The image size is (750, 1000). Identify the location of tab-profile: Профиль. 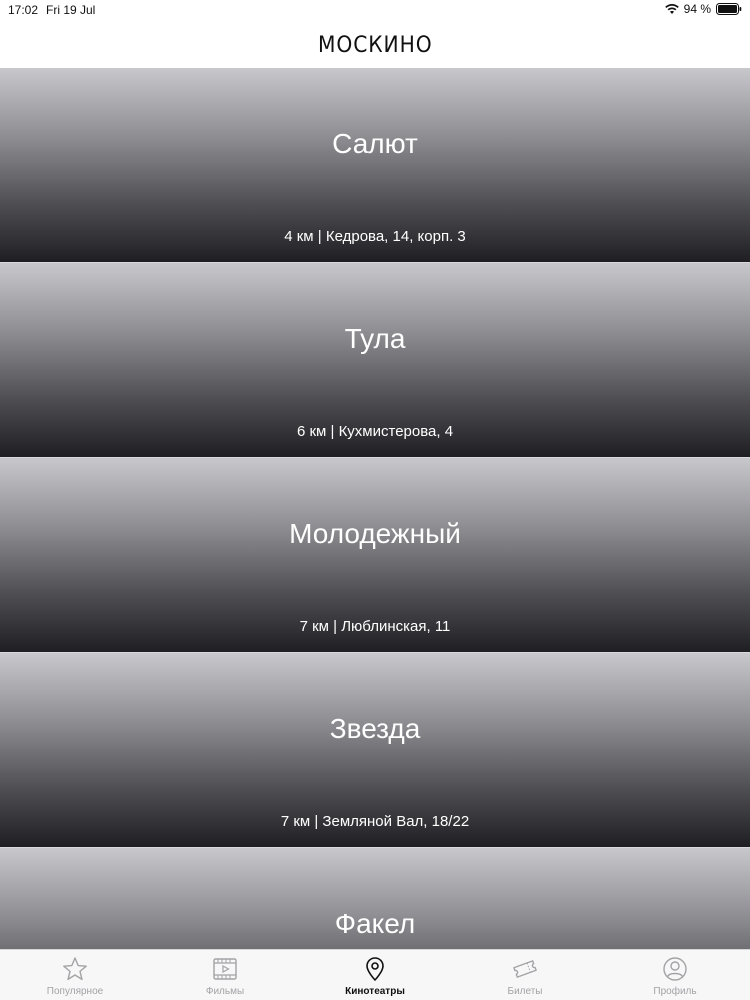
(675, 975).